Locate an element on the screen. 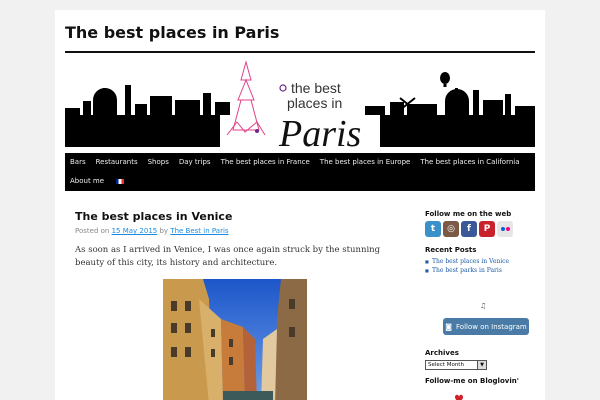 Image resolution: width=600 pixels, height=400 pixels. follow-instagram-button: ◙ Follow on Instagram is located at coordinates (486, 326).